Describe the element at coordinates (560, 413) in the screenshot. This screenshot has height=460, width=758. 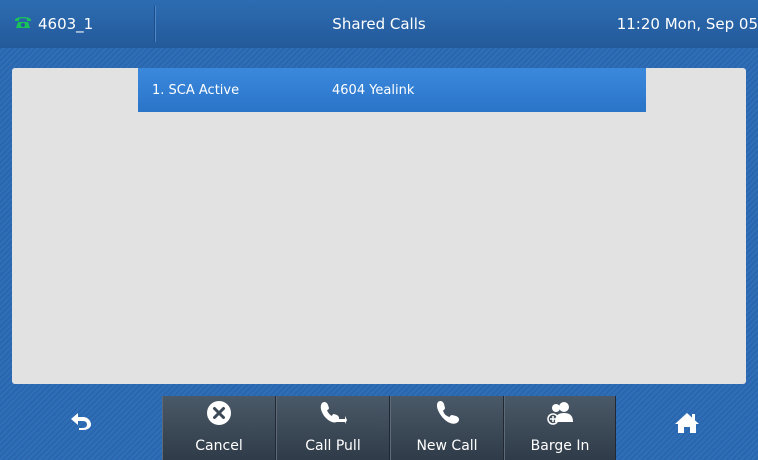
I see `barge-in-icon` at that location.